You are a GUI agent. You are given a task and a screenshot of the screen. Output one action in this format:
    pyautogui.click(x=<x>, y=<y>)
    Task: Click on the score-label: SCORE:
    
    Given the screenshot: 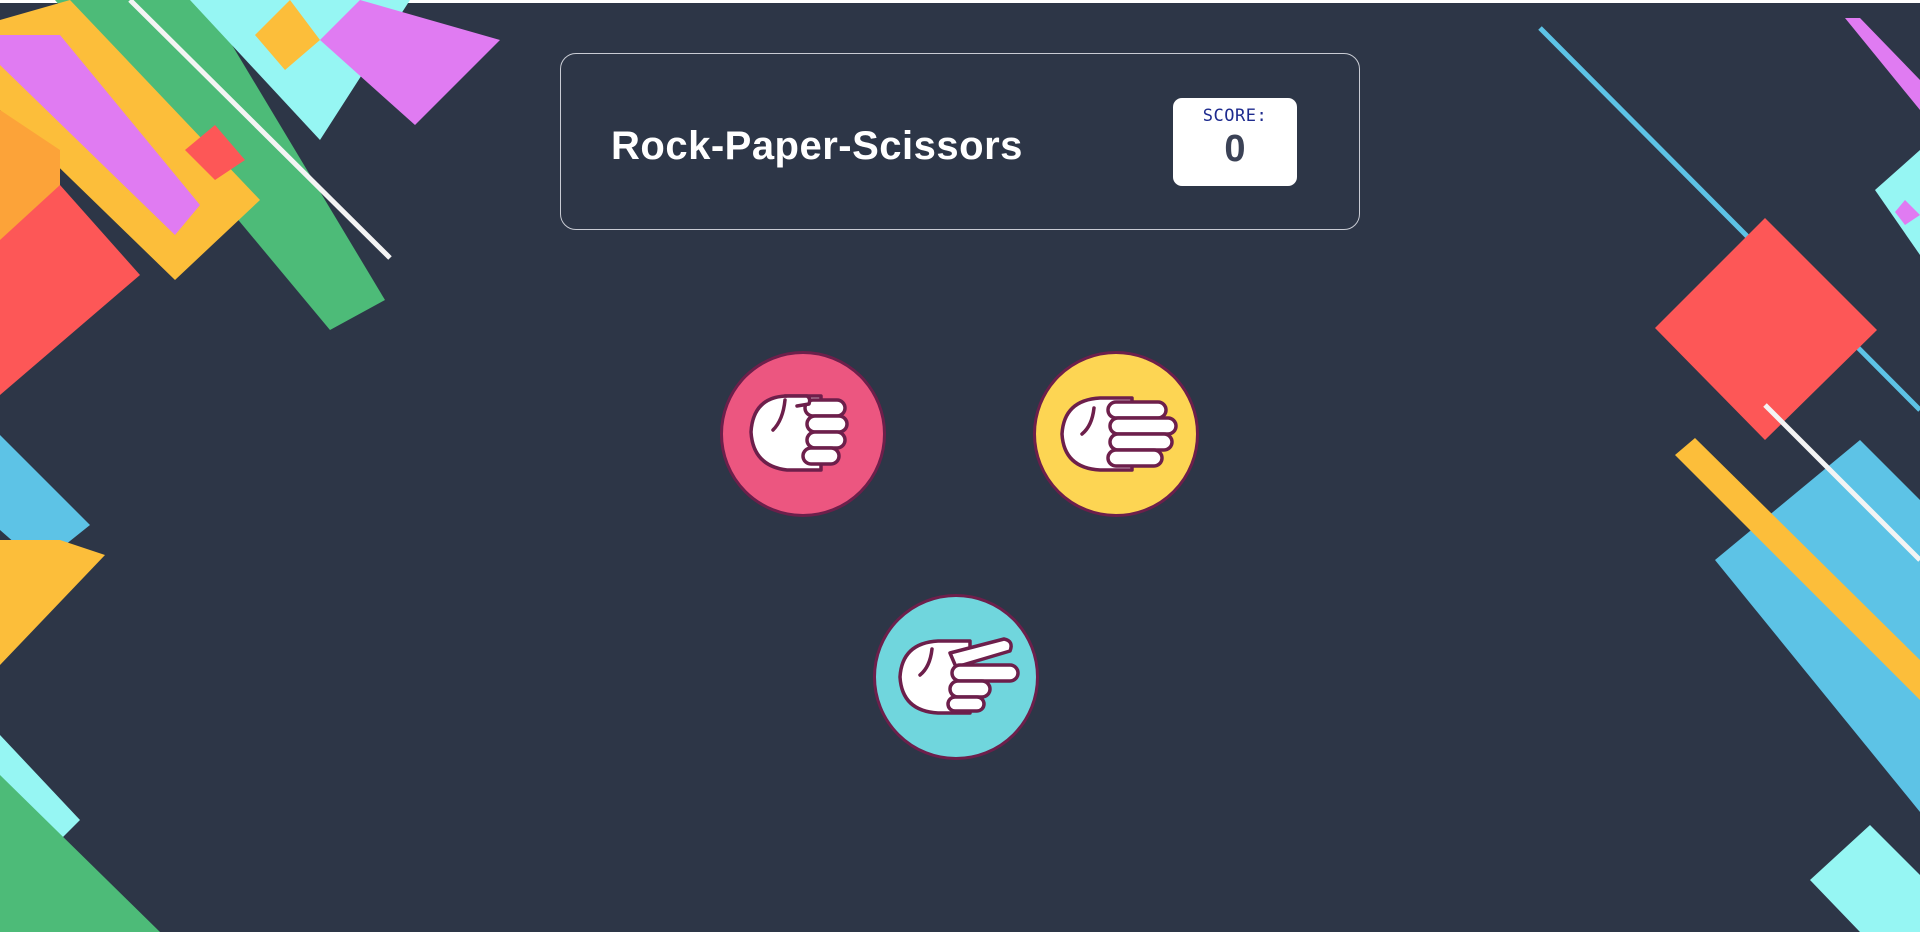 What is the action you would take?
    pyautogui.click(x=1235, y=116)
    